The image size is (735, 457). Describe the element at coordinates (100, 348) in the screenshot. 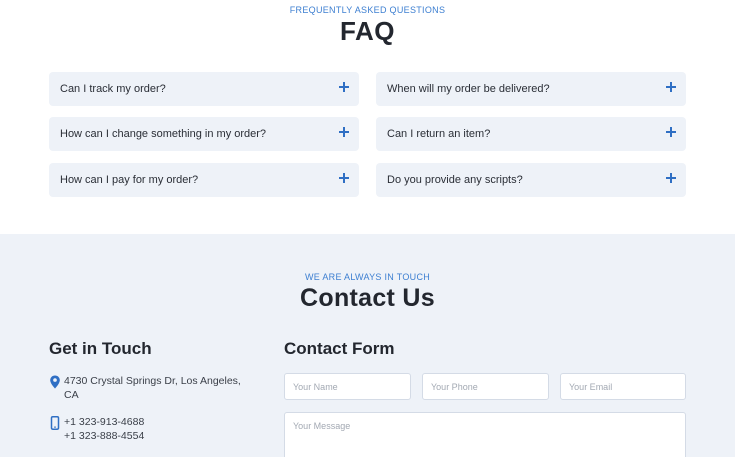

I see `get-in-touch-heading: Get in Touch` at that location.